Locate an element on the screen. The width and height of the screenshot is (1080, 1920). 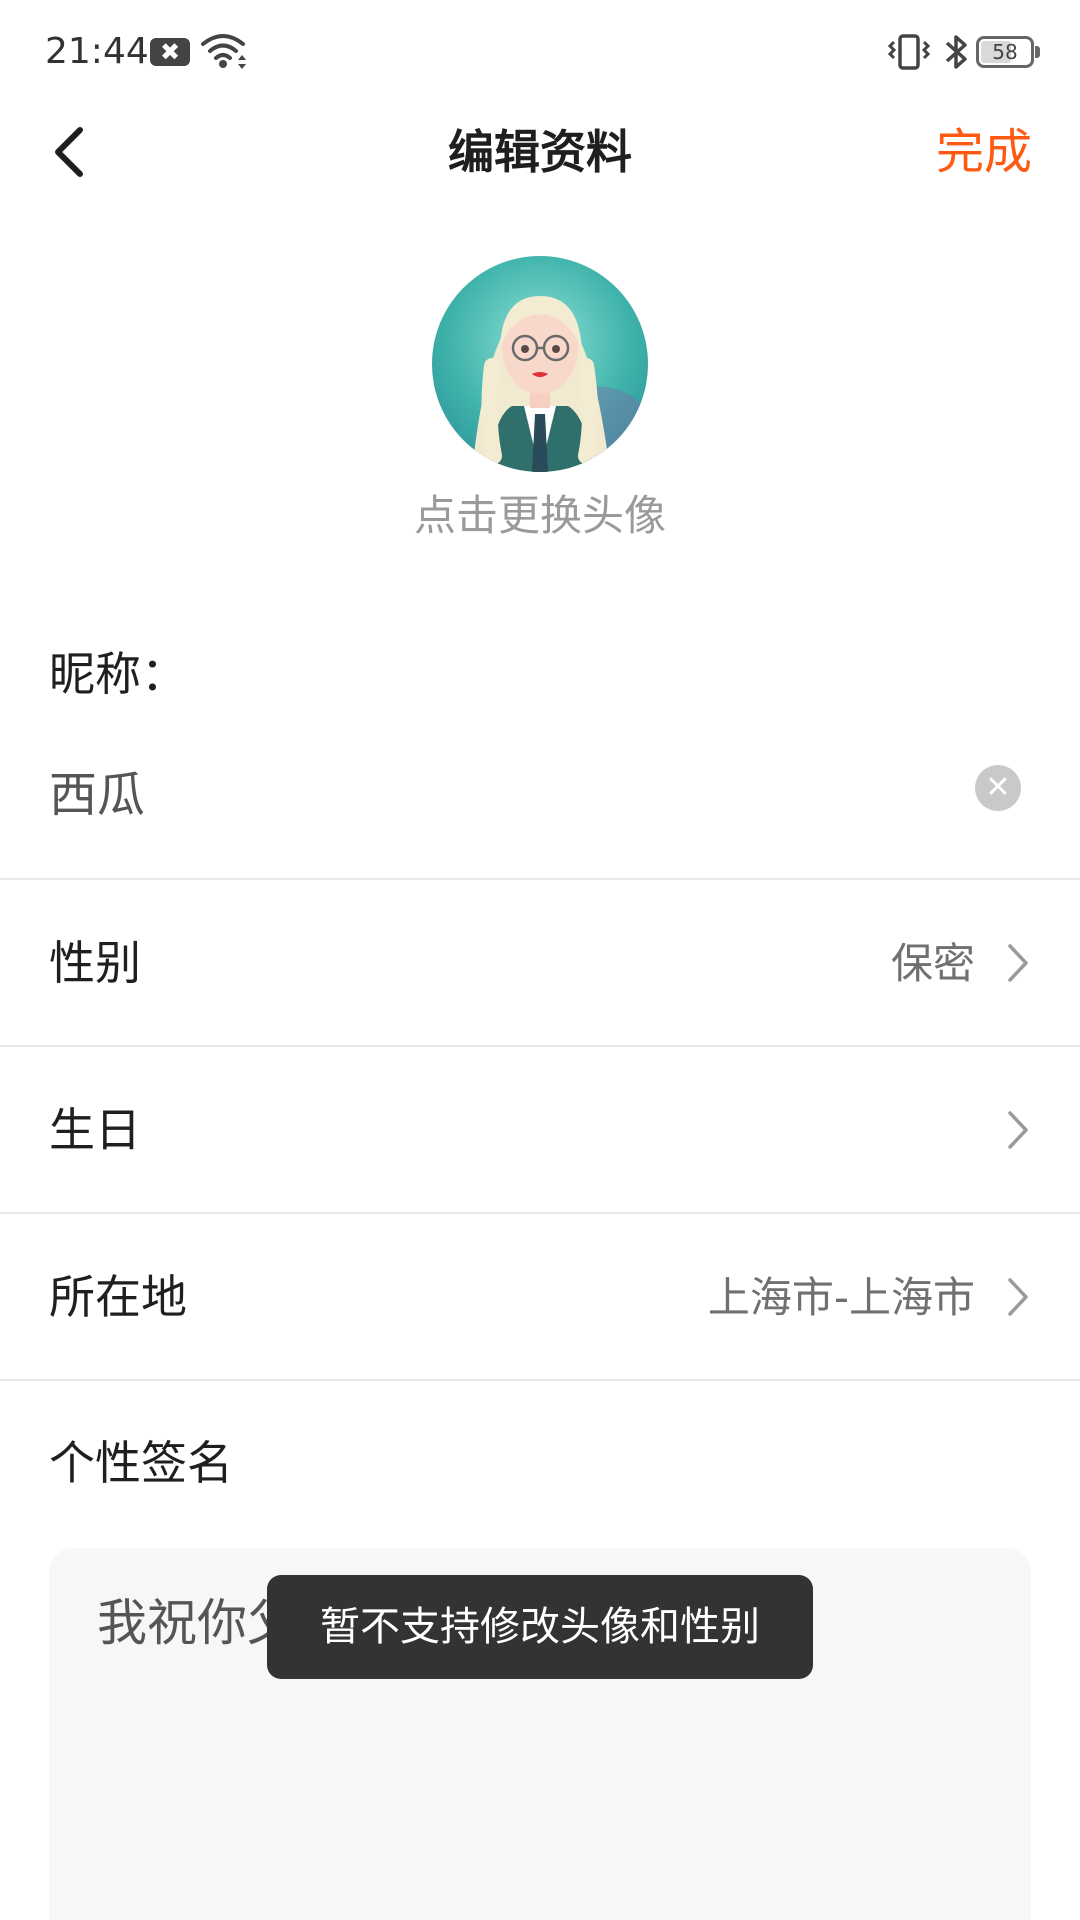
status-bar: 21:44 ✖ 58 is located at coordinates (540, 52).